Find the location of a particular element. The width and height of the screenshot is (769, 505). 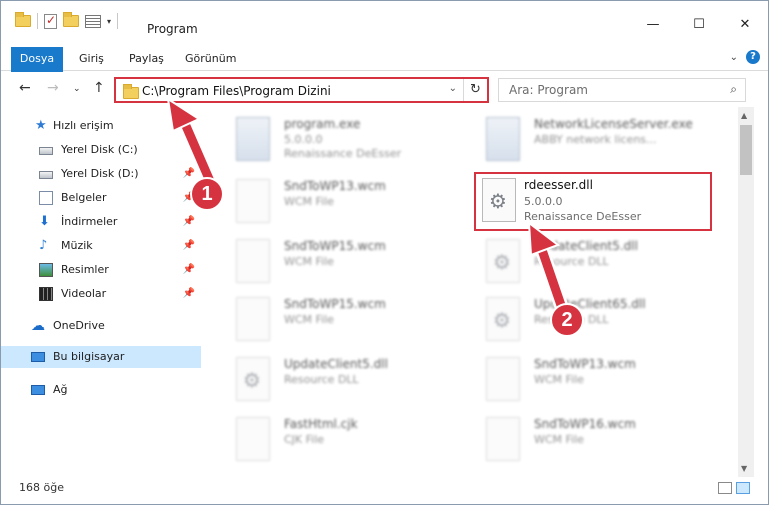

sidebar-item-onedrive: ☁ OneDrive is located at coordinates (101, 326).